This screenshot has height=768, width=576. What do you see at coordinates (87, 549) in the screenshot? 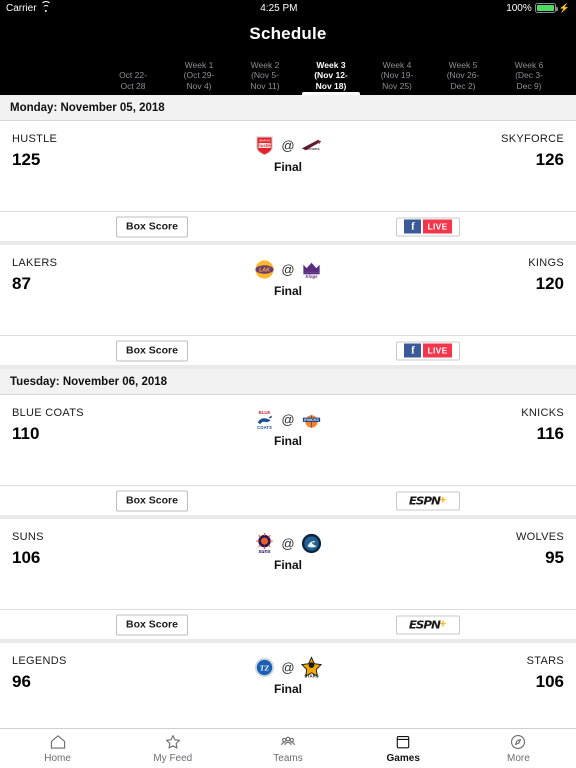
I see `away-team-block: SUNS 106` at bounding box center [87, 549].